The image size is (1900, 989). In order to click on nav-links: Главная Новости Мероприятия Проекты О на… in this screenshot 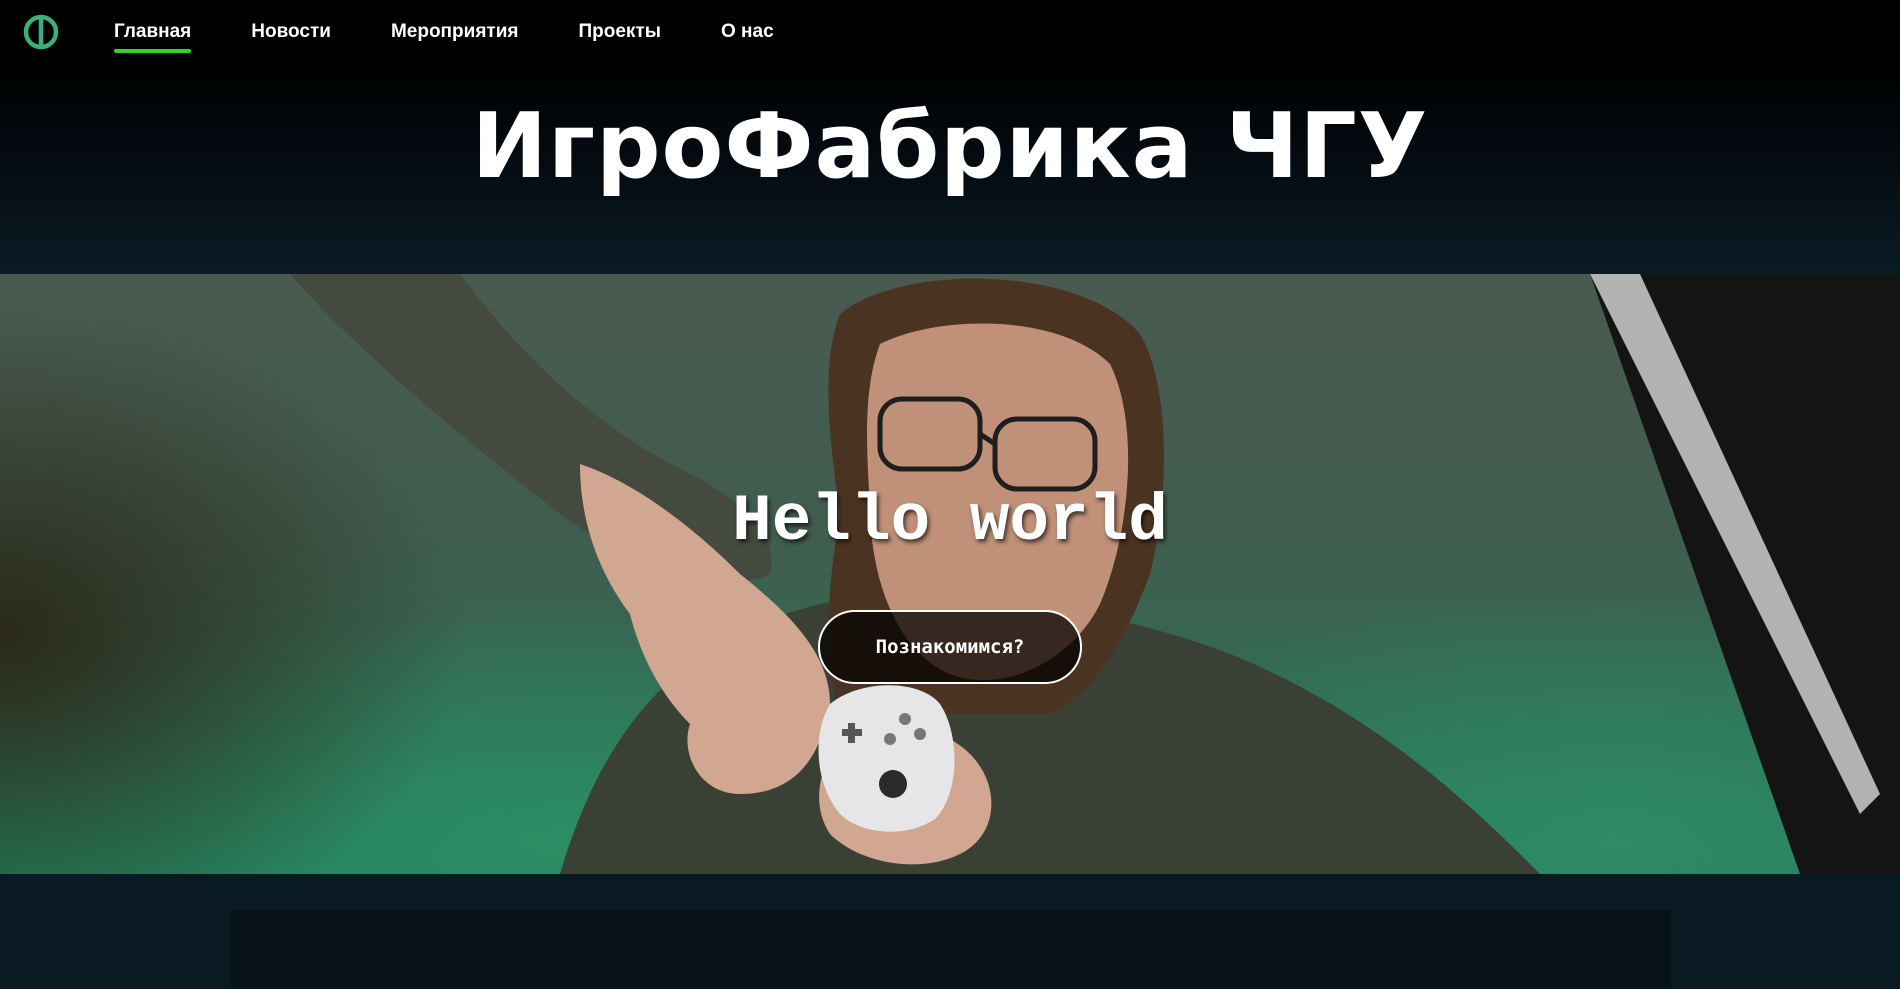, I will do `click(474, 32)`.